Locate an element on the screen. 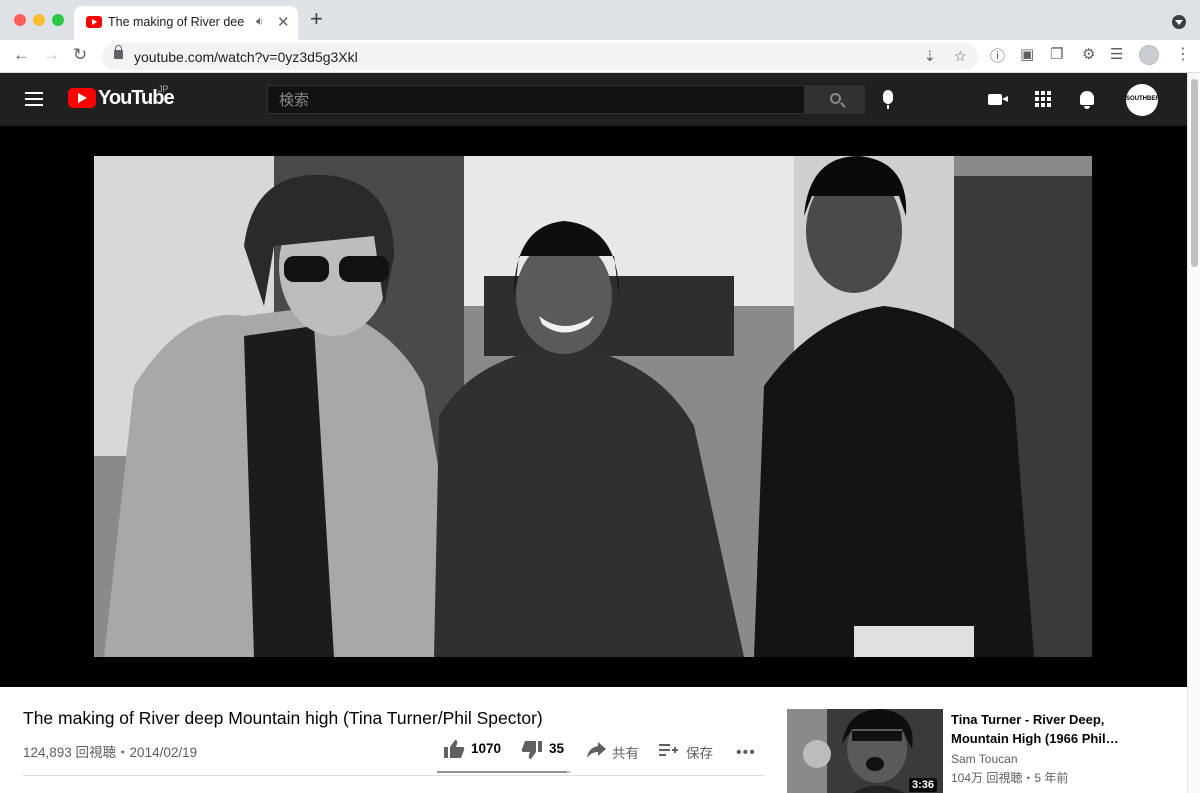 The height and width of the screenshot is (793, 1200). microphone-icon is located at coordinates (888, 99).